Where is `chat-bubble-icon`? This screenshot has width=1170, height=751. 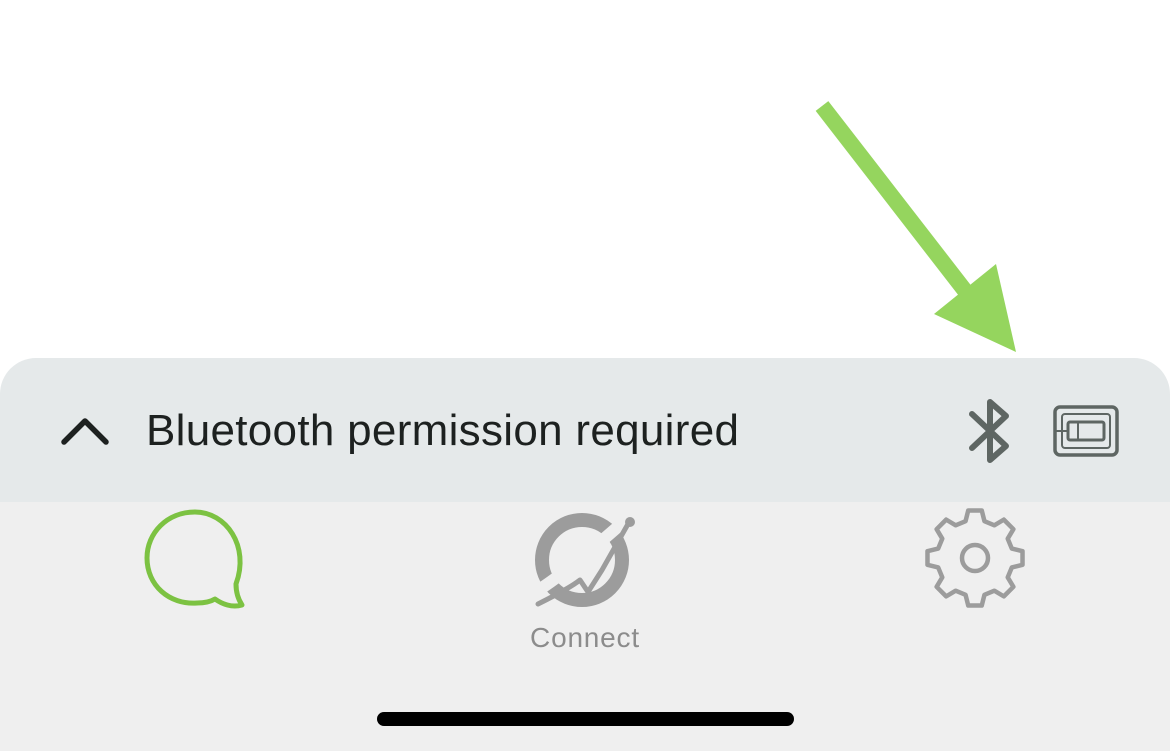
chat-bubble-icon is located at coordinates (194, 559).